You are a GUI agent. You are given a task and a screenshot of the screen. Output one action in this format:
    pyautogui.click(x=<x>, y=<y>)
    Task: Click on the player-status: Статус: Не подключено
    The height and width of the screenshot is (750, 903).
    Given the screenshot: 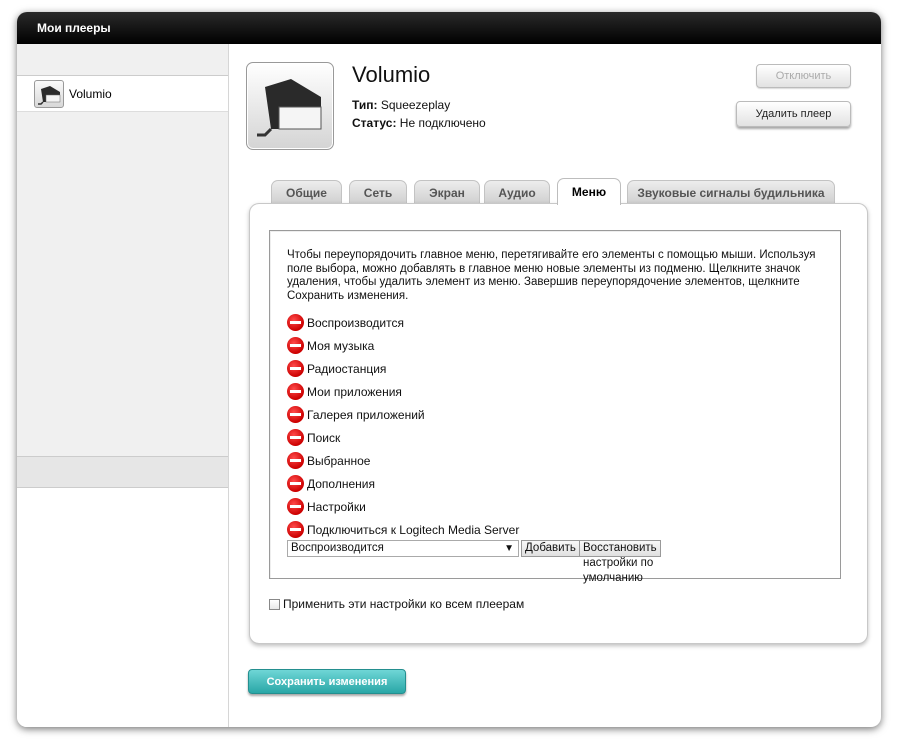 What is the action you would take?
    pyautogui.click(x=419, y=123)
    